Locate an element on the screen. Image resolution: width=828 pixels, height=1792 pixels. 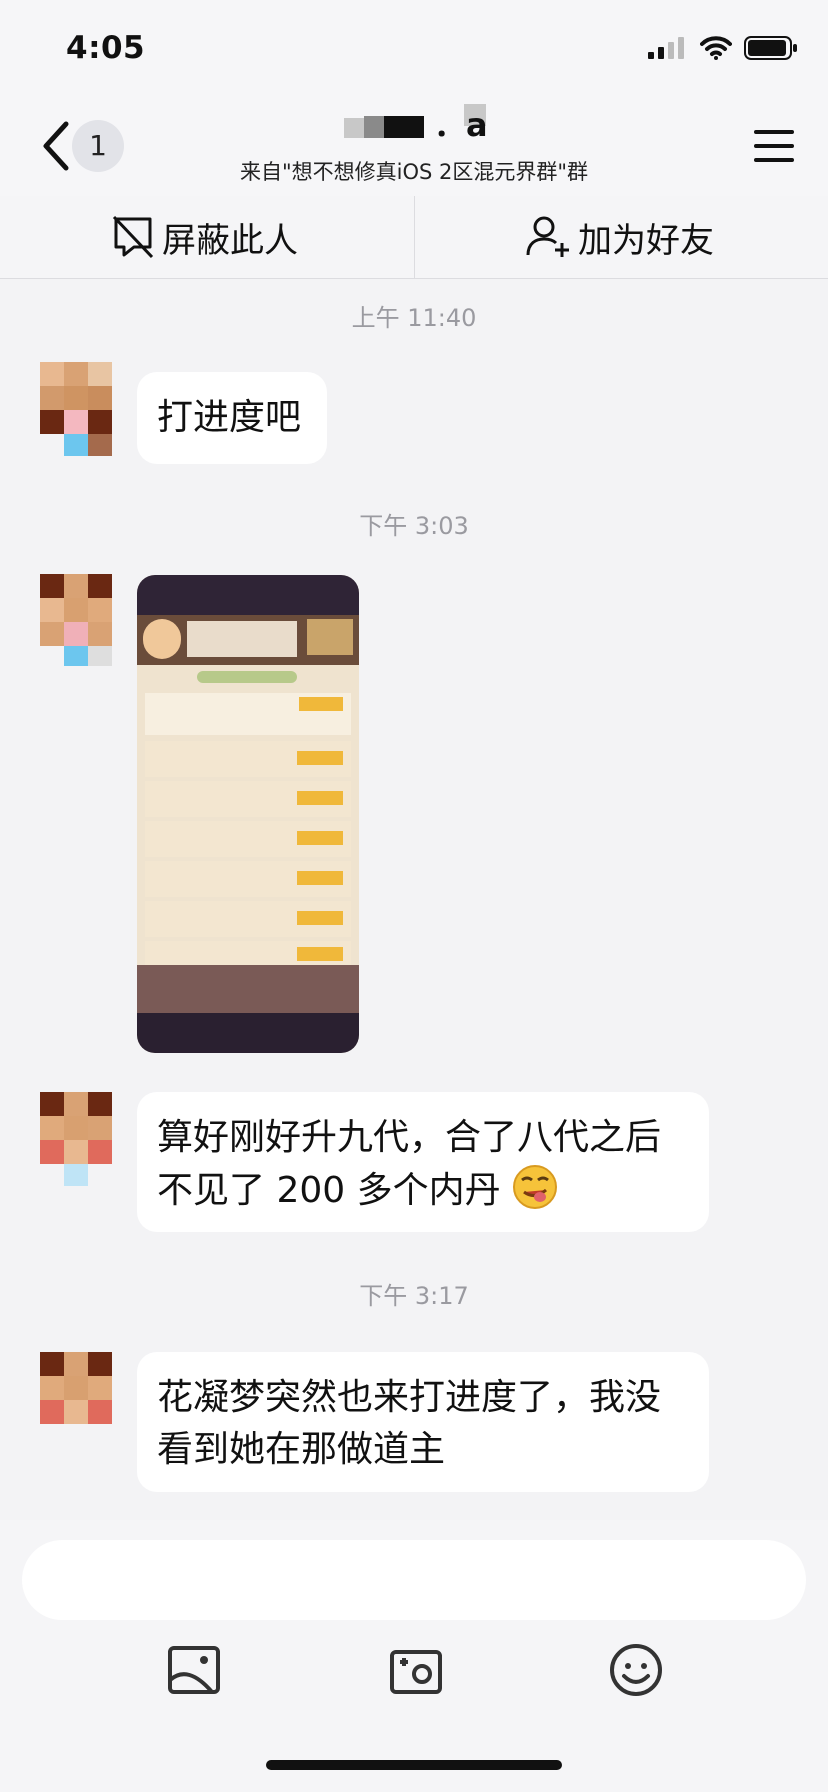
message-bubble: 打进度吧 is located at coordinates (232, 418).